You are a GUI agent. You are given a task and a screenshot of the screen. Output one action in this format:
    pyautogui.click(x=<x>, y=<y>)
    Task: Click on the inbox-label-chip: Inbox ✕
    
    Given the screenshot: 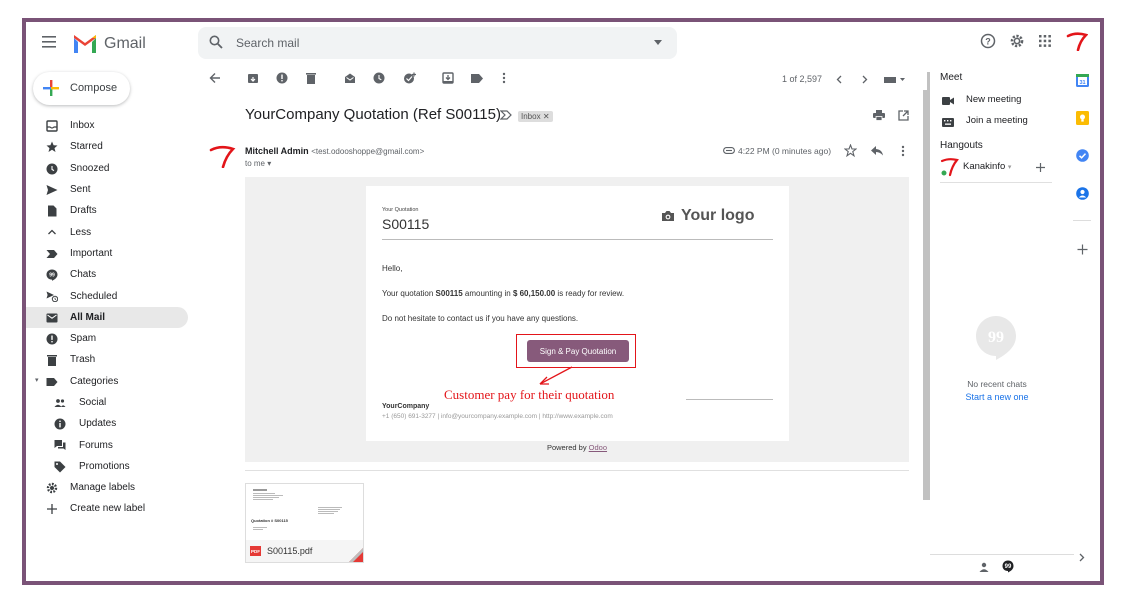 What is the action you would take?
    pyautogui.click(x=535, y=116)
    